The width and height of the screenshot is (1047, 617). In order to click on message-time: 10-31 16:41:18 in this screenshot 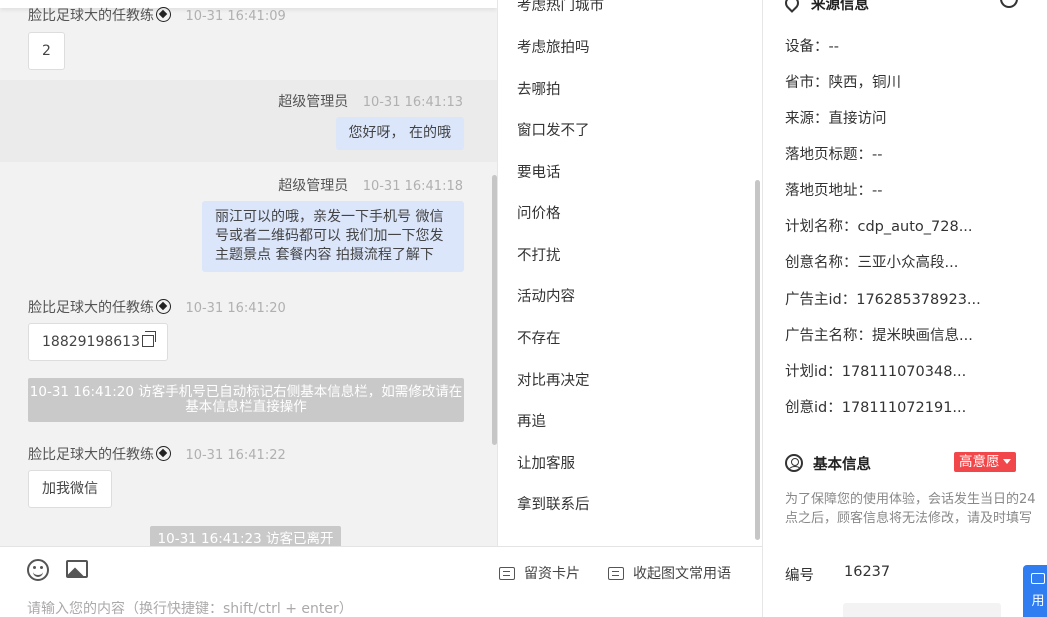, I will do `click(412, 186)`.